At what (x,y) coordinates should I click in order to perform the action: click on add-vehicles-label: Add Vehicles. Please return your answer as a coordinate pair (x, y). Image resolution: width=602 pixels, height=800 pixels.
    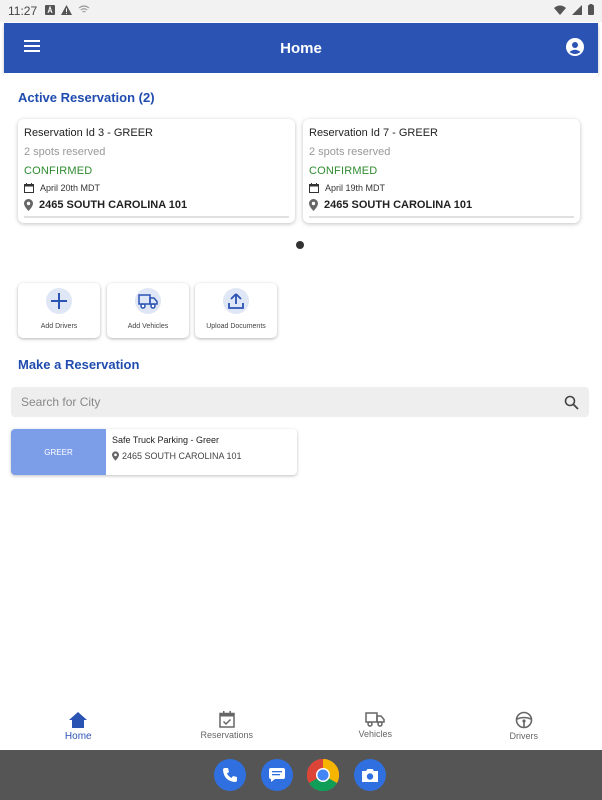
    Looking at the image, I should click on (148, 326).